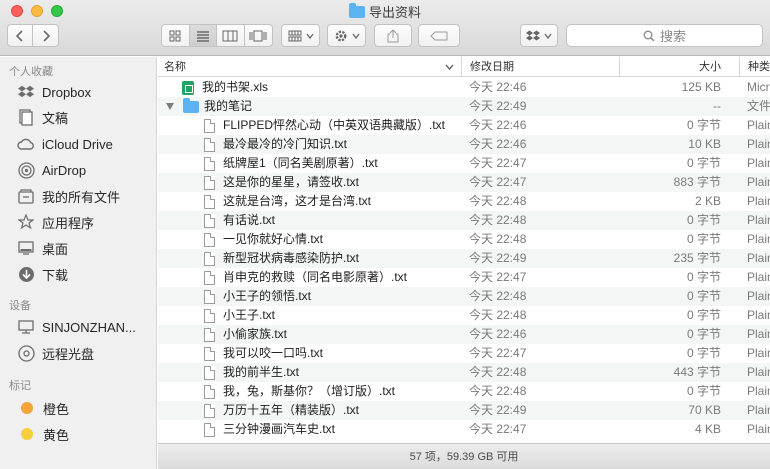  I want to click on chevron-right-icon, so click(46, 35).